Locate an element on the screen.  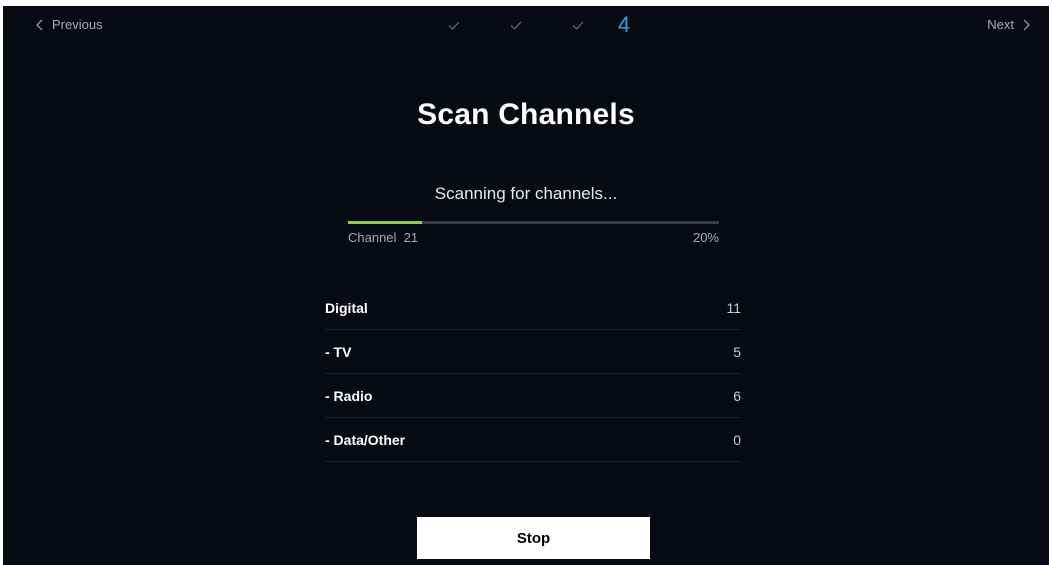
count-label: - Data/Other is located at coordinates (365, 439).